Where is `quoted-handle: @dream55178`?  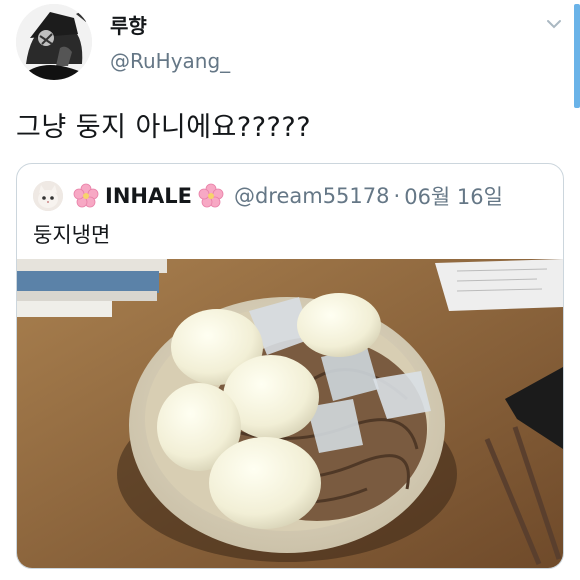
quoted-handle: @dream55178 is located at coordinates (312, 196).